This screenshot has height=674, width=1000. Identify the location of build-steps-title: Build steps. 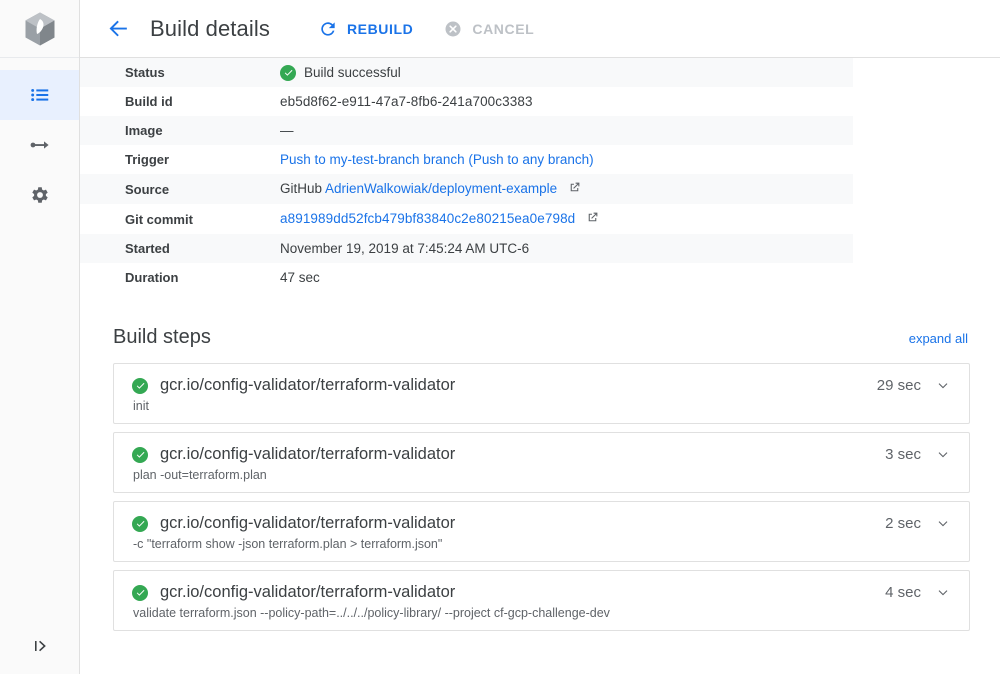
(162, 337).